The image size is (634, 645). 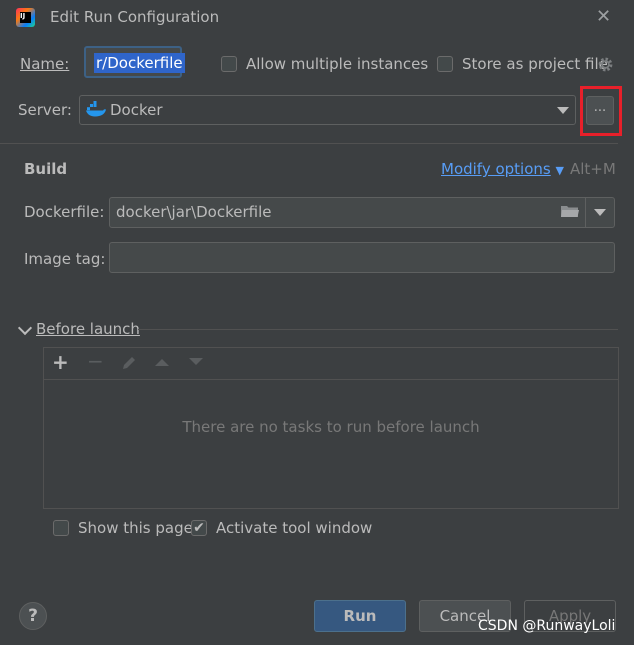 I want to click on activate-tool-window-checkbox: ✔, so click(x=199, y=528).